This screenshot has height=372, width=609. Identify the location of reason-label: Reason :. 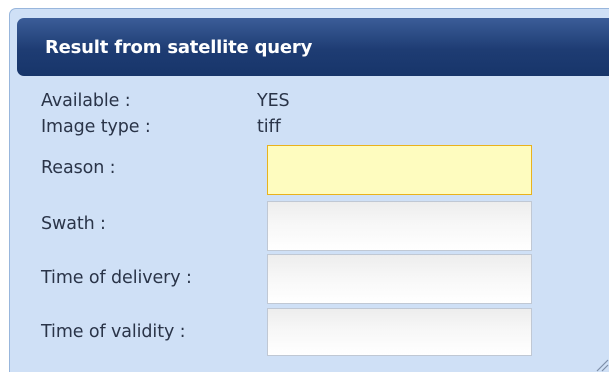
(78, 168).